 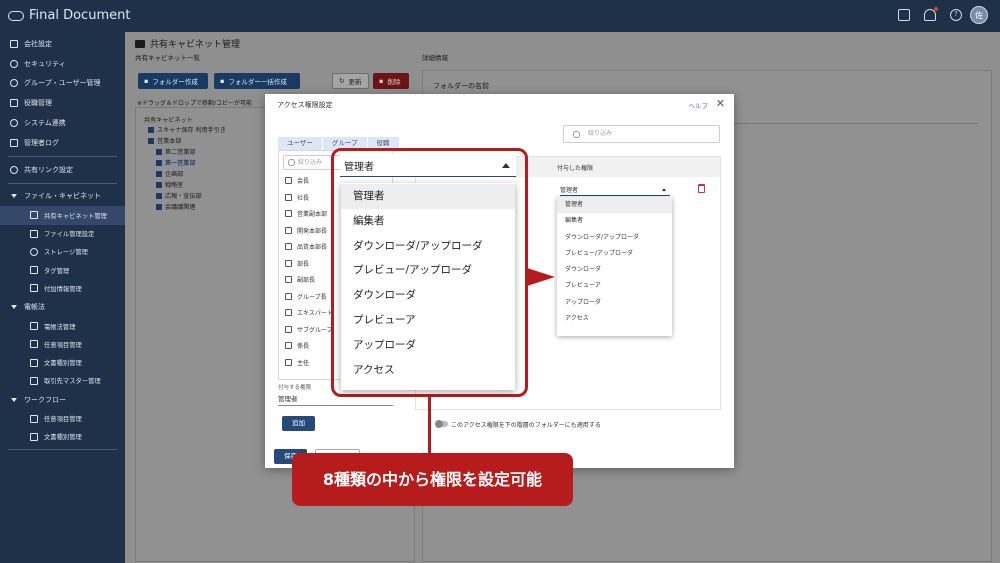 I want to click on list-item: グループ長, so click(x=306, y=296).